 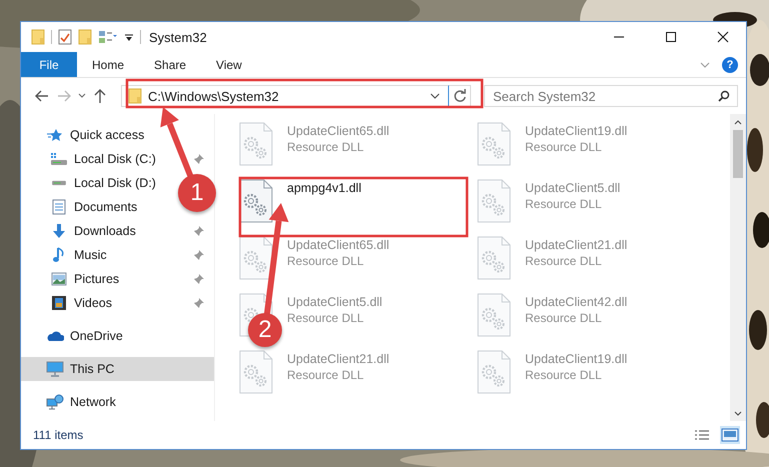 What do you see at coordinates (324, 188) in the screenshot?
I see `file-name: apmpg4v1.dll` at bounding box center [324, 188].